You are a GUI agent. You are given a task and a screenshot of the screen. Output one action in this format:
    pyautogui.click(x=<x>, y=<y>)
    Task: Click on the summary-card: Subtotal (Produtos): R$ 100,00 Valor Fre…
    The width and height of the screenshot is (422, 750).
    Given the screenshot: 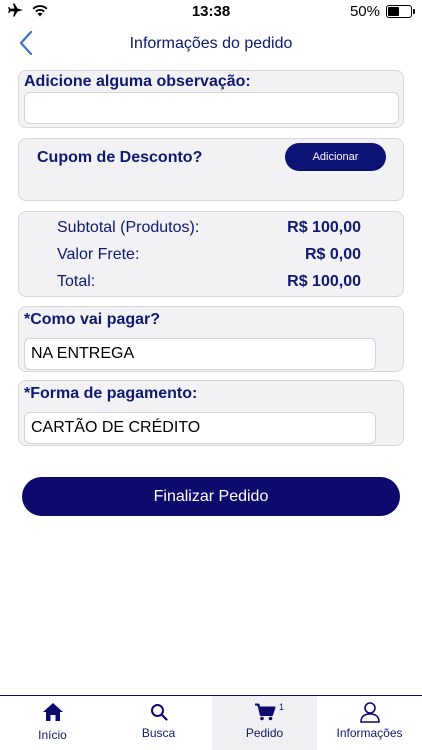 What is the action you would take?
    pyautogui.click(x=211, y=254)
    